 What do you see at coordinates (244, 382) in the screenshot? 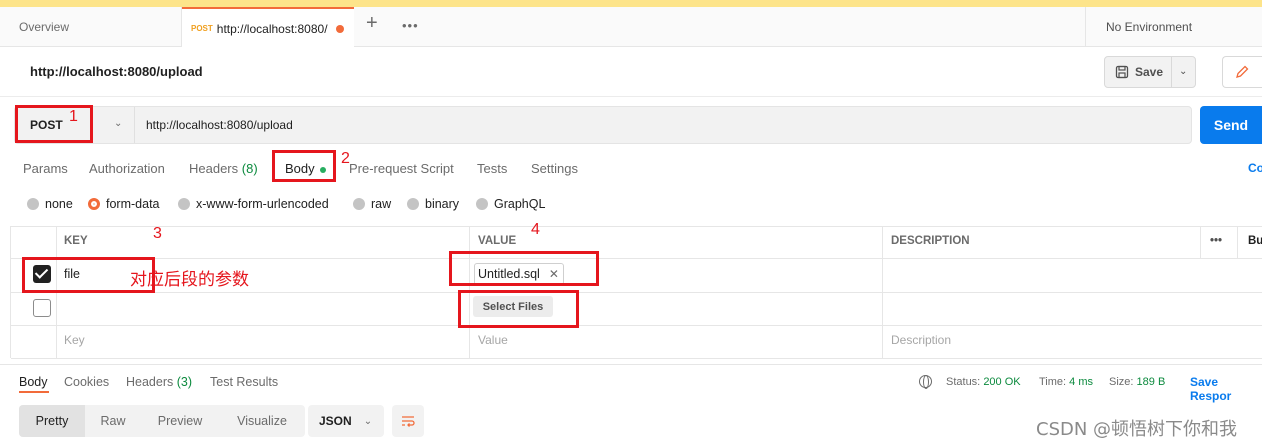
I see `response-tab-test-results: Test Results` at bounding box center [244, 382].